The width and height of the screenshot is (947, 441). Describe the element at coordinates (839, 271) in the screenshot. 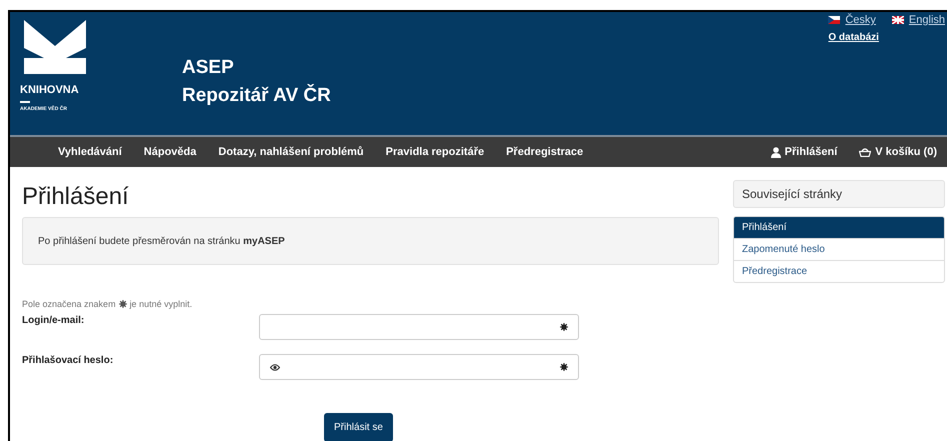

I see `sidebar-item: Předregistrace` at that location.